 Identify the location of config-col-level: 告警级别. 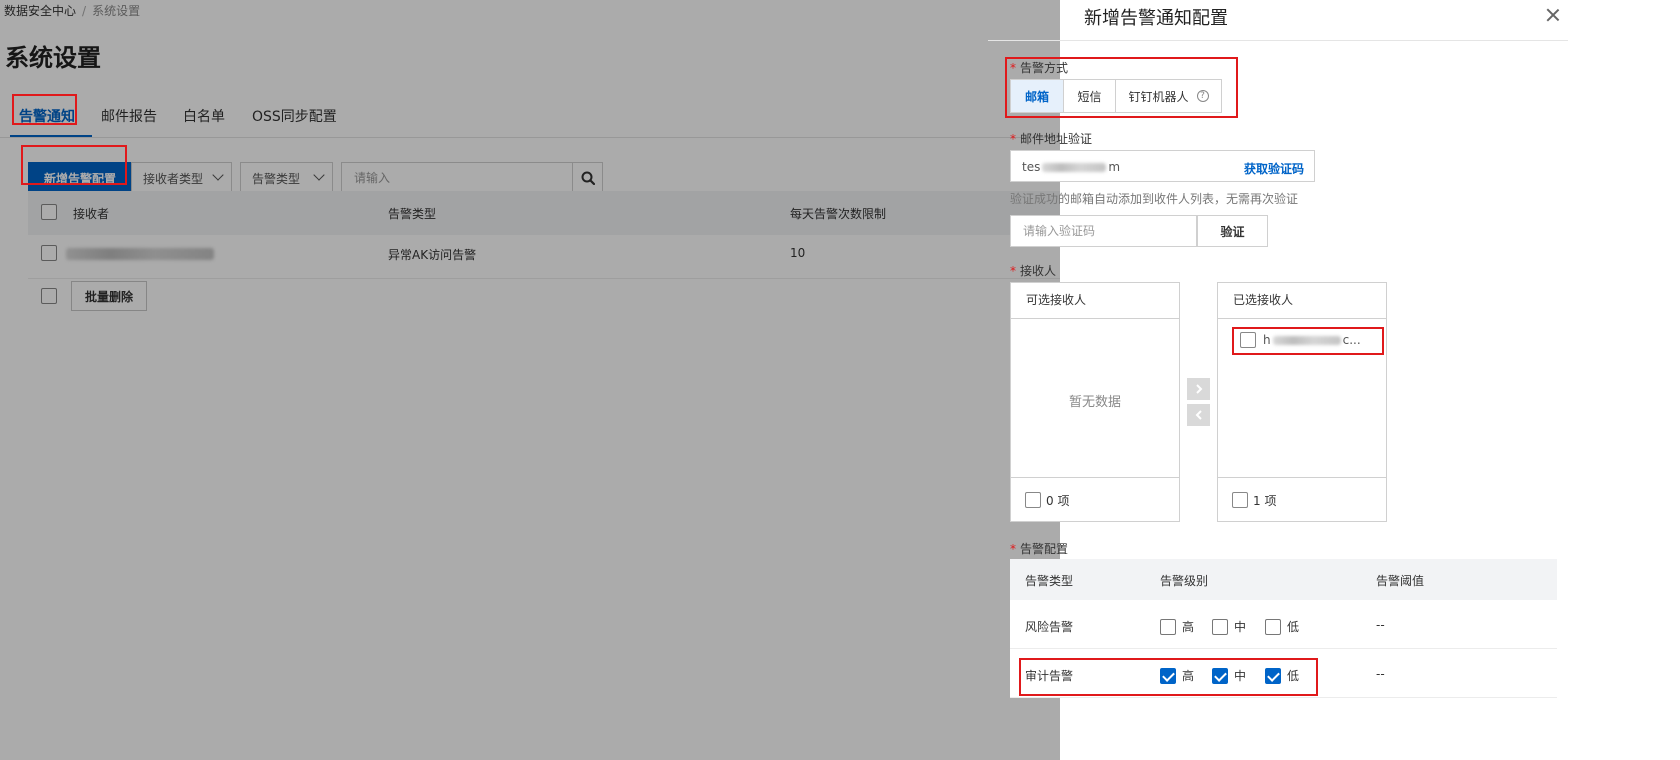
(1184, 581).